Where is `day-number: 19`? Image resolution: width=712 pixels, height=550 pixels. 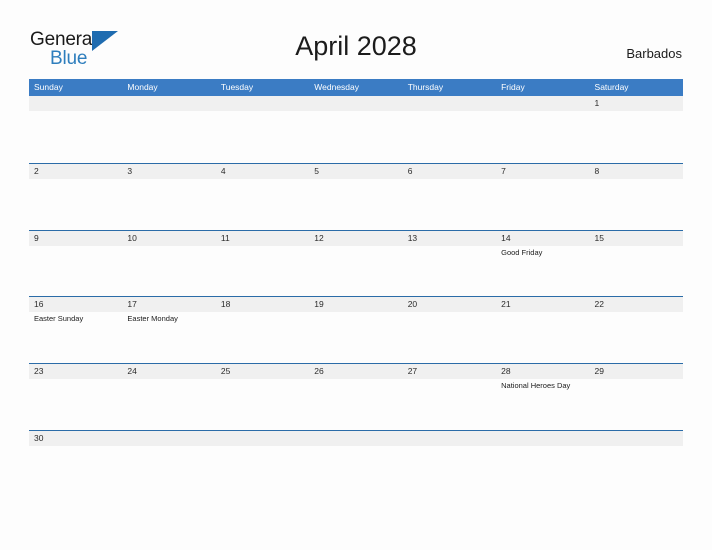 day-number: 19 is located at coordinates (319, 304).